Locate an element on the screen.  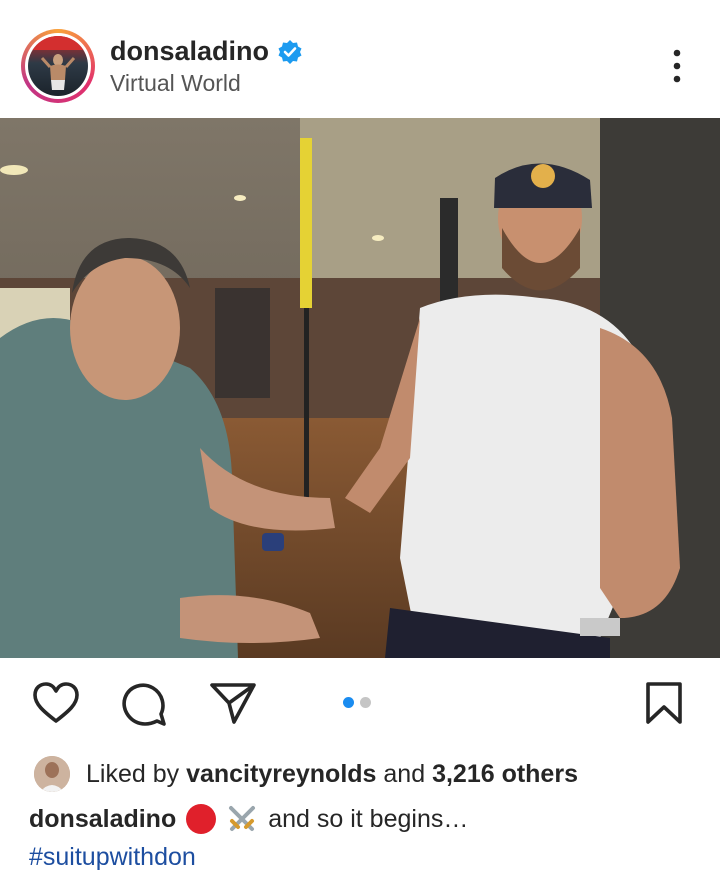
avatar-image is located at coordinates (58, 66).